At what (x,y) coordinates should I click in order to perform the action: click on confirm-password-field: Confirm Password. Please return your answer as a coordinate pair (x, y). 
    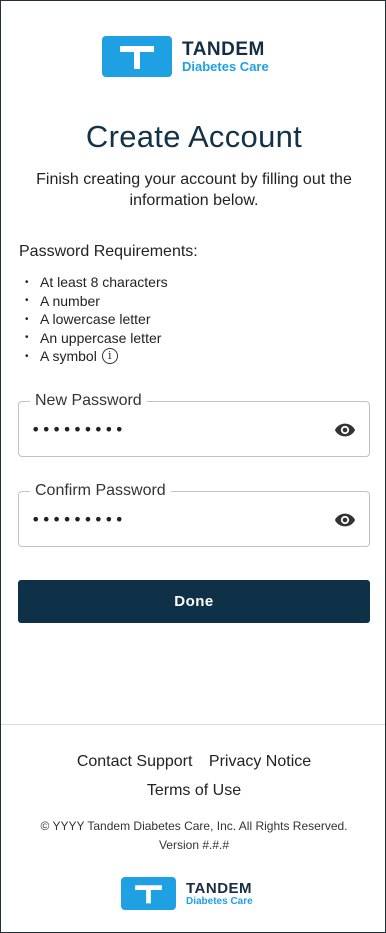
    Looking at the image, I should click on (194, 514).